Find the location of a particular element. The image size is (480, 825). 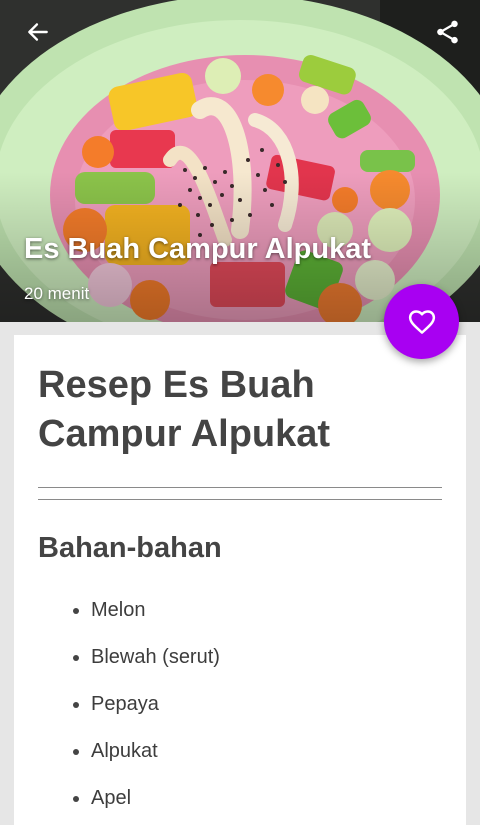

ingredient-label: Blewah (serut) is located at coordinates (155, 657).